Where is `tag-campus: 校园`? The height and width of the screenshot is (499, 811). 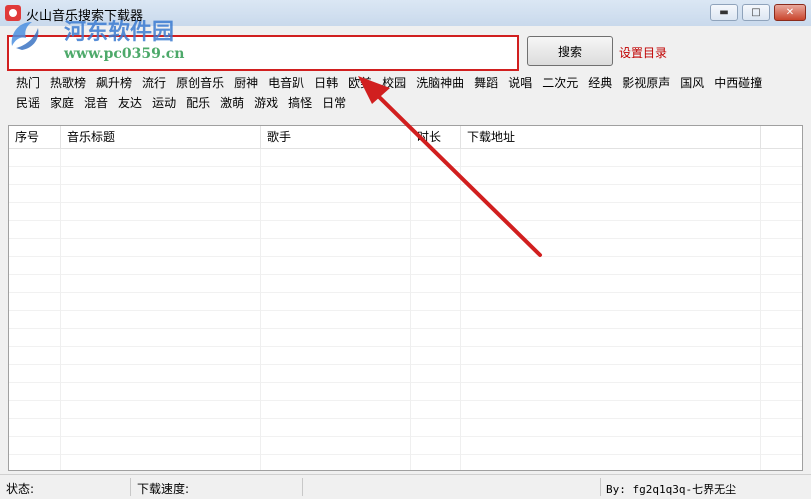
tag-campus: 校园 is located at coordinates (394, 83).